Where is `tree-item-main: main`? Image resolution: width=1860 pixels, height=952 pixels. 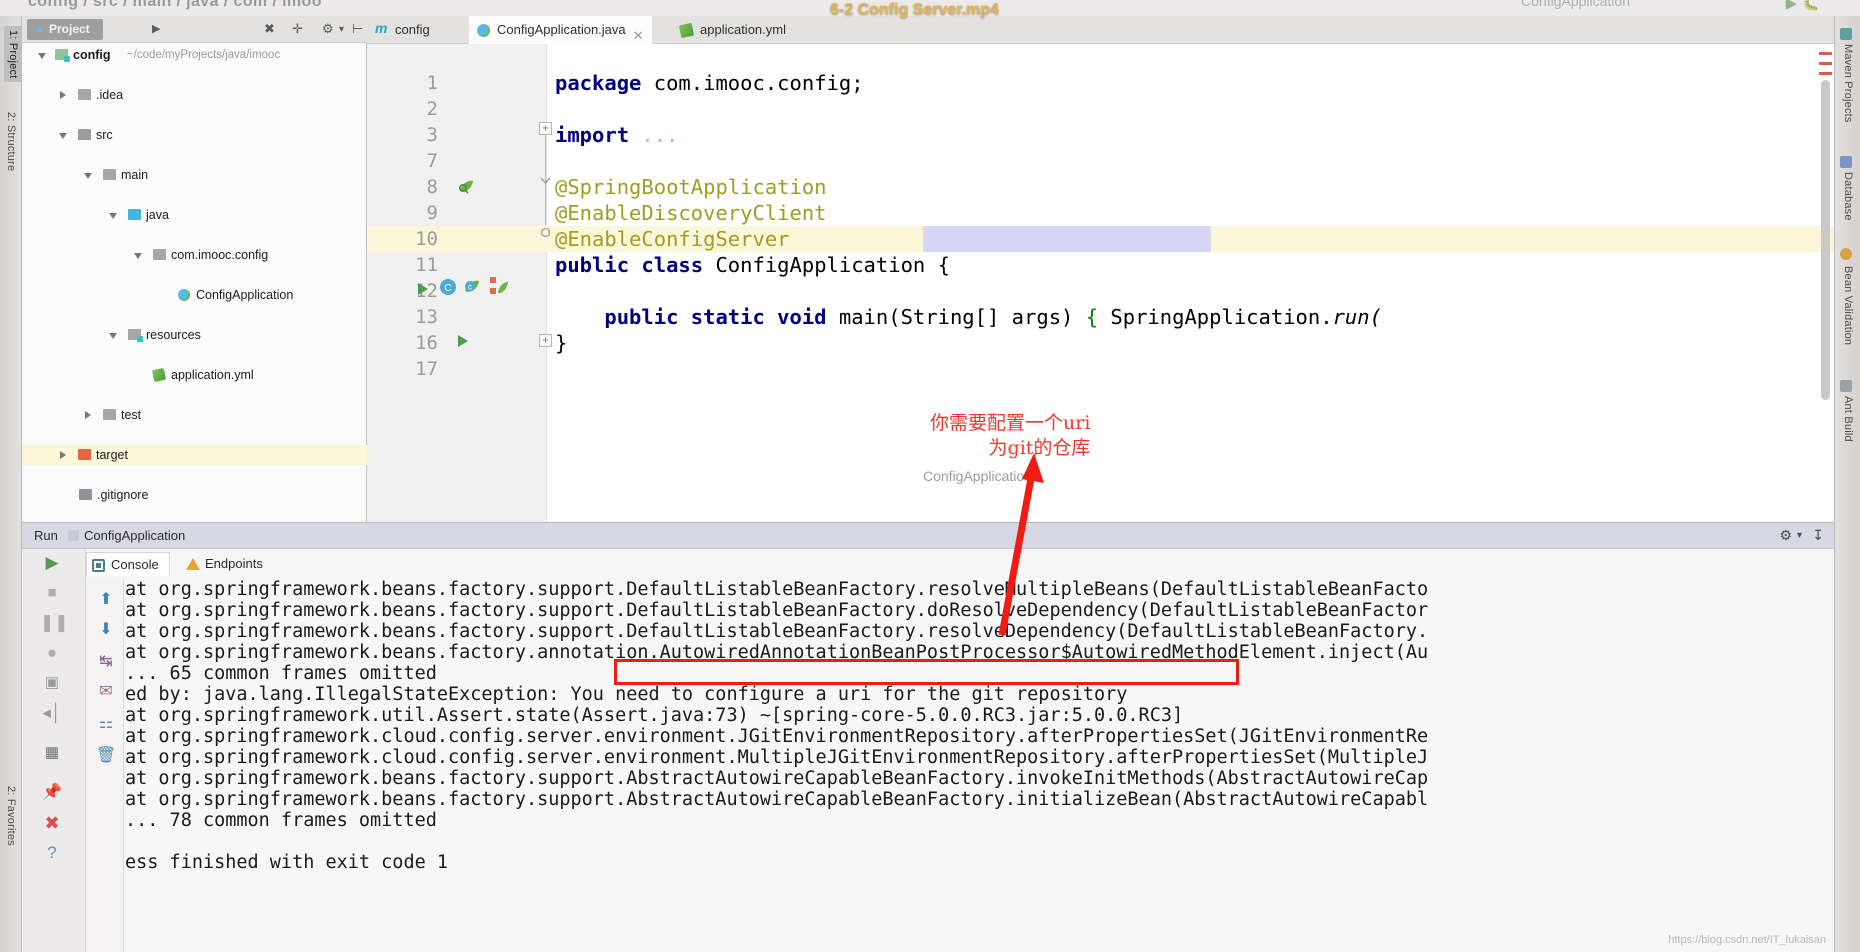 tree-item-main: main is located at coordinates (194, 175).